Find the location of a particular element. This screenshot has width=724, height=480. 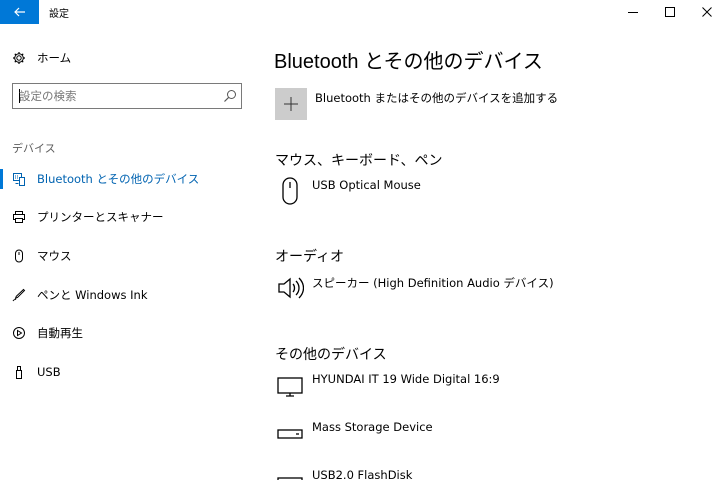

group-heading-audio: オーディオ is located at coordinates (310, 257).